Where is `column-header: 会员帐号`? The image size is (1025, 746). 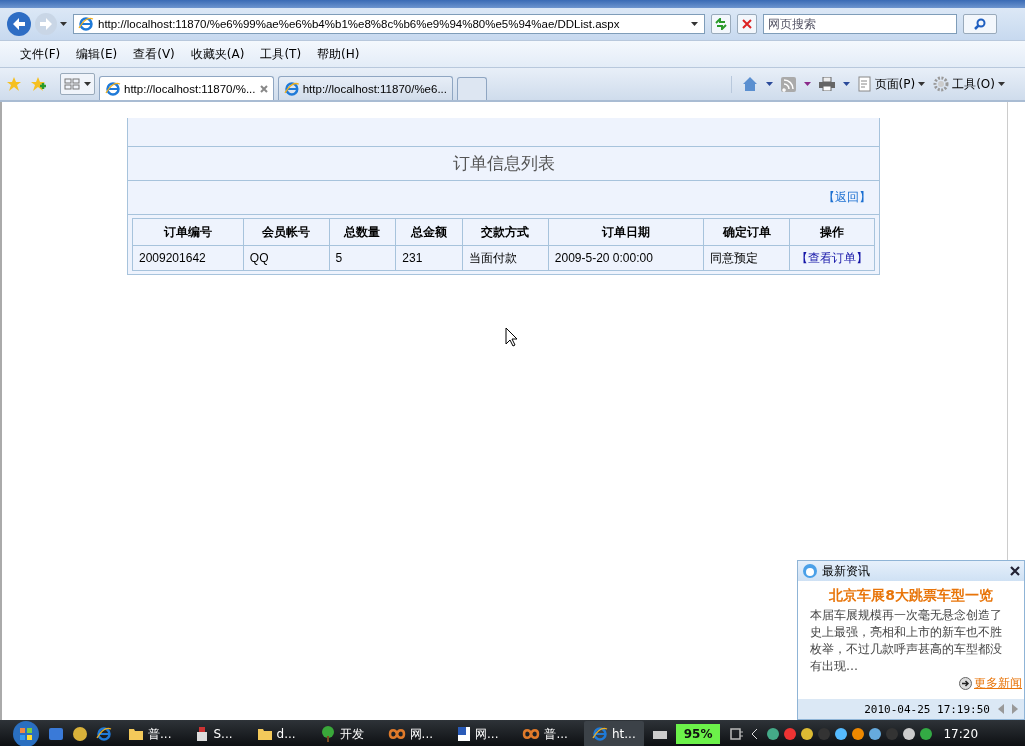 column-header: 会员帐号 is located at coordinates (286, 232).